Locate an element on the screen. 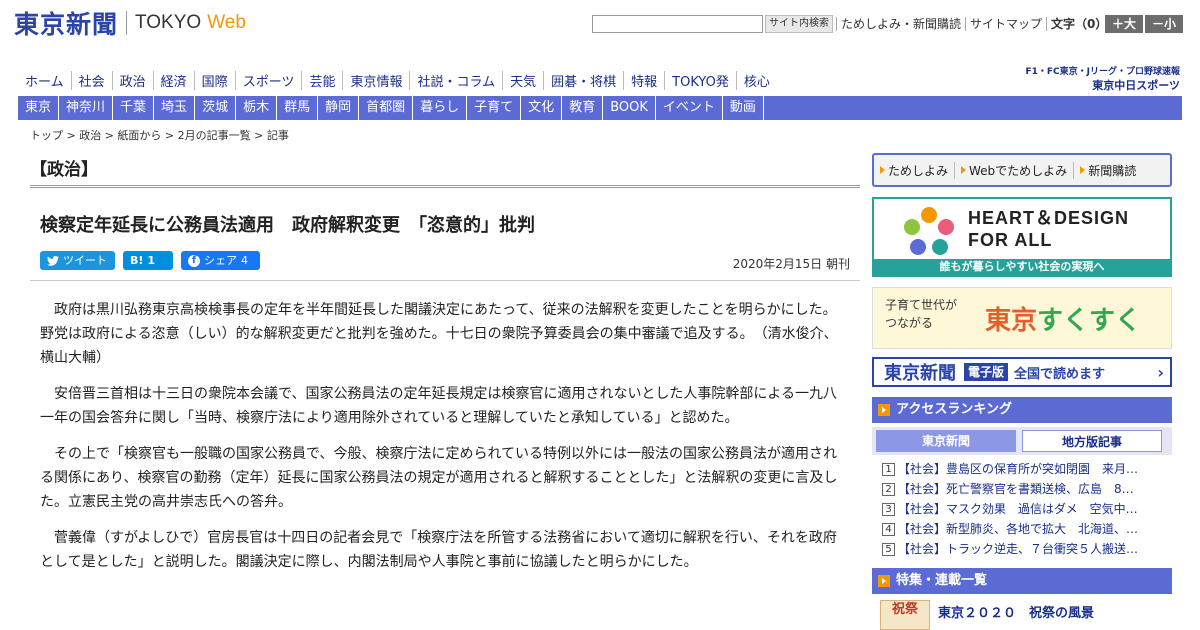  ranking-header: アクセスランキング is located at coordinates (1022, 410).